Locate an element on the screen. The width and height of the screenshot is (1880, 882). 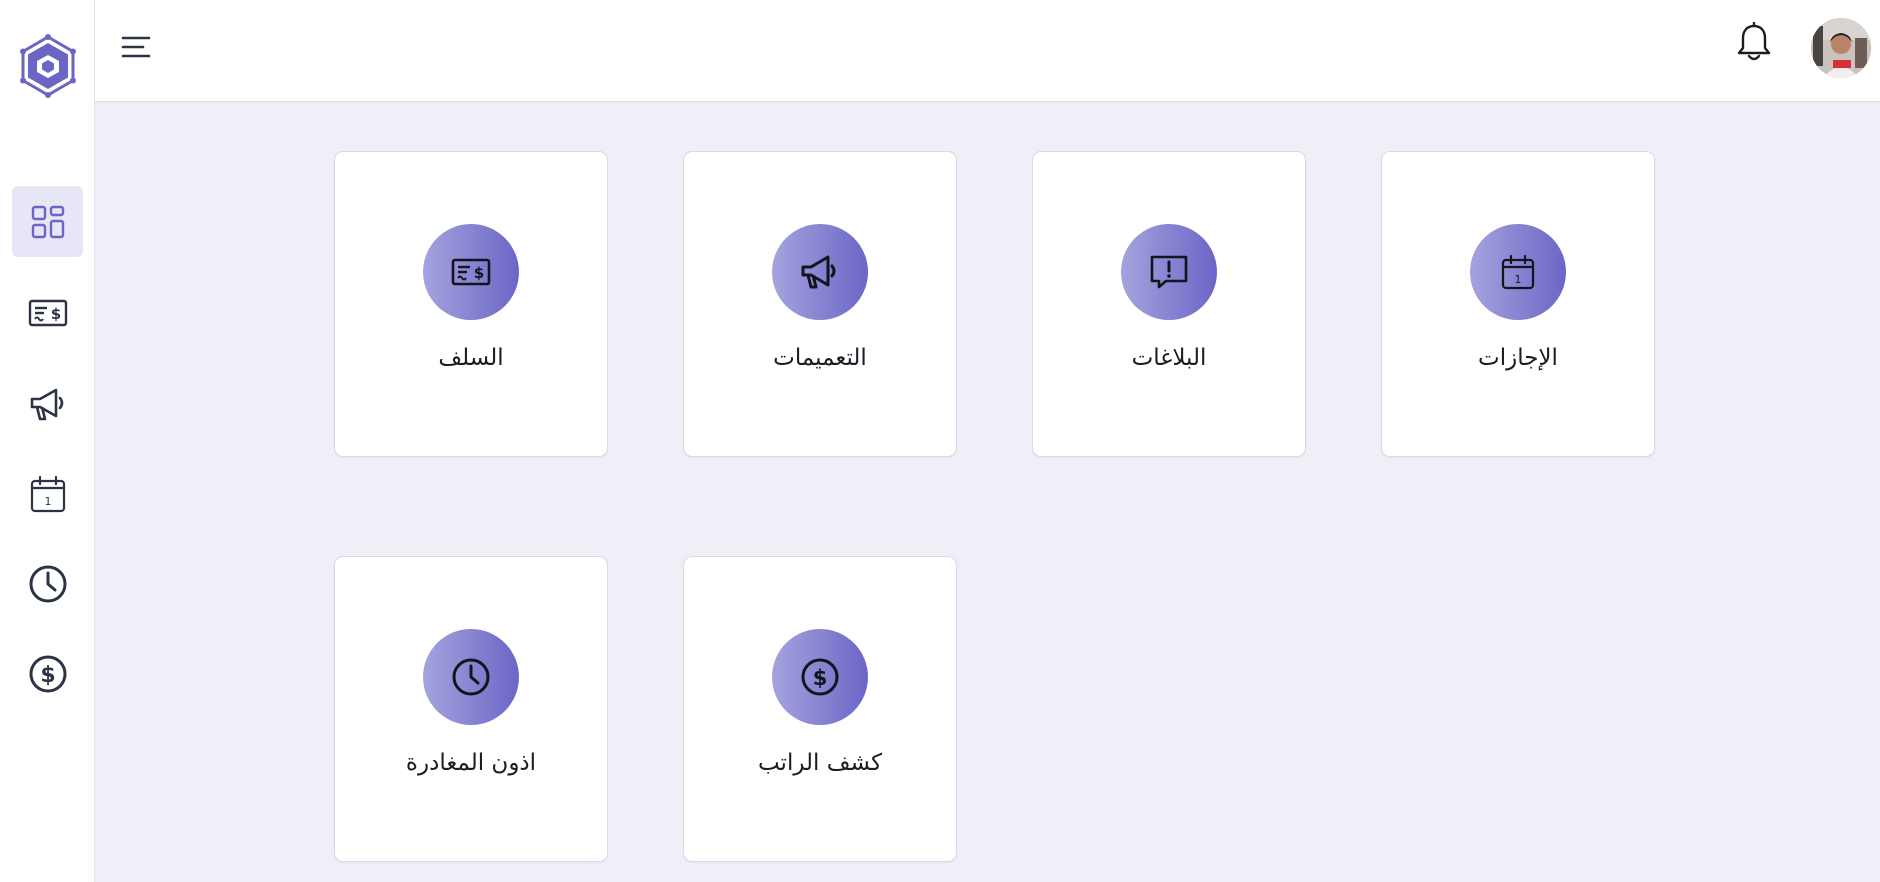
card-reports: البلاغات is located at coordinates (1169, 304).